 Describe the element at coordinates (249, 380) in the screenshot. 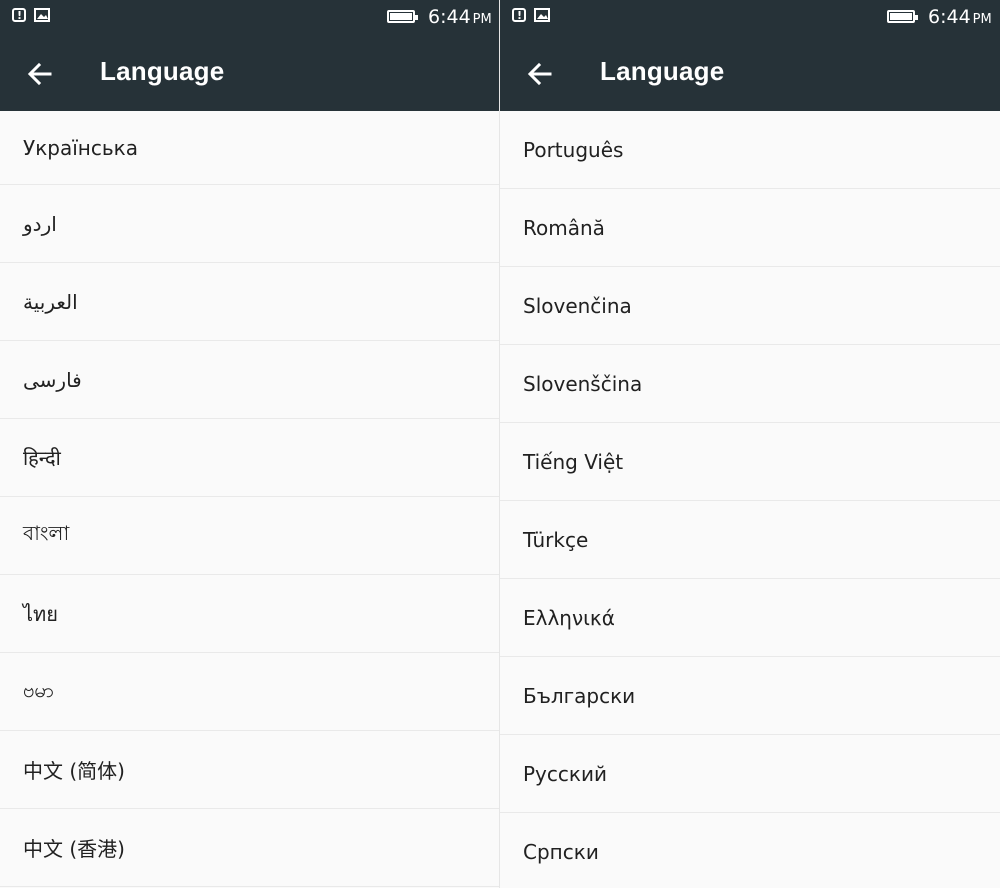

I see `language-item: فارسی` at that location.